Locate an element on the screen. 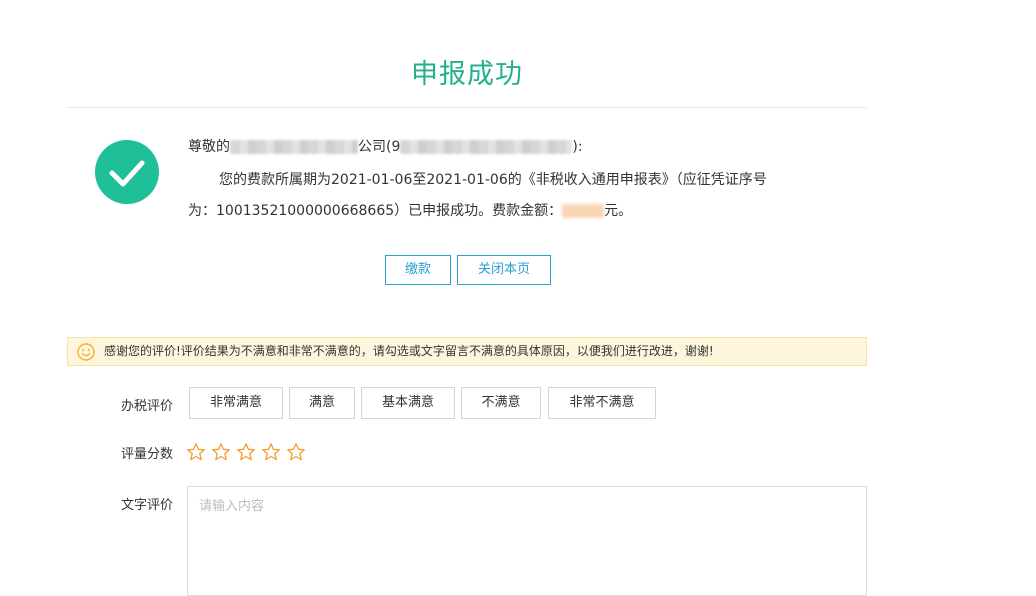  redacted-tax-id is located at coordinates (486, 147).